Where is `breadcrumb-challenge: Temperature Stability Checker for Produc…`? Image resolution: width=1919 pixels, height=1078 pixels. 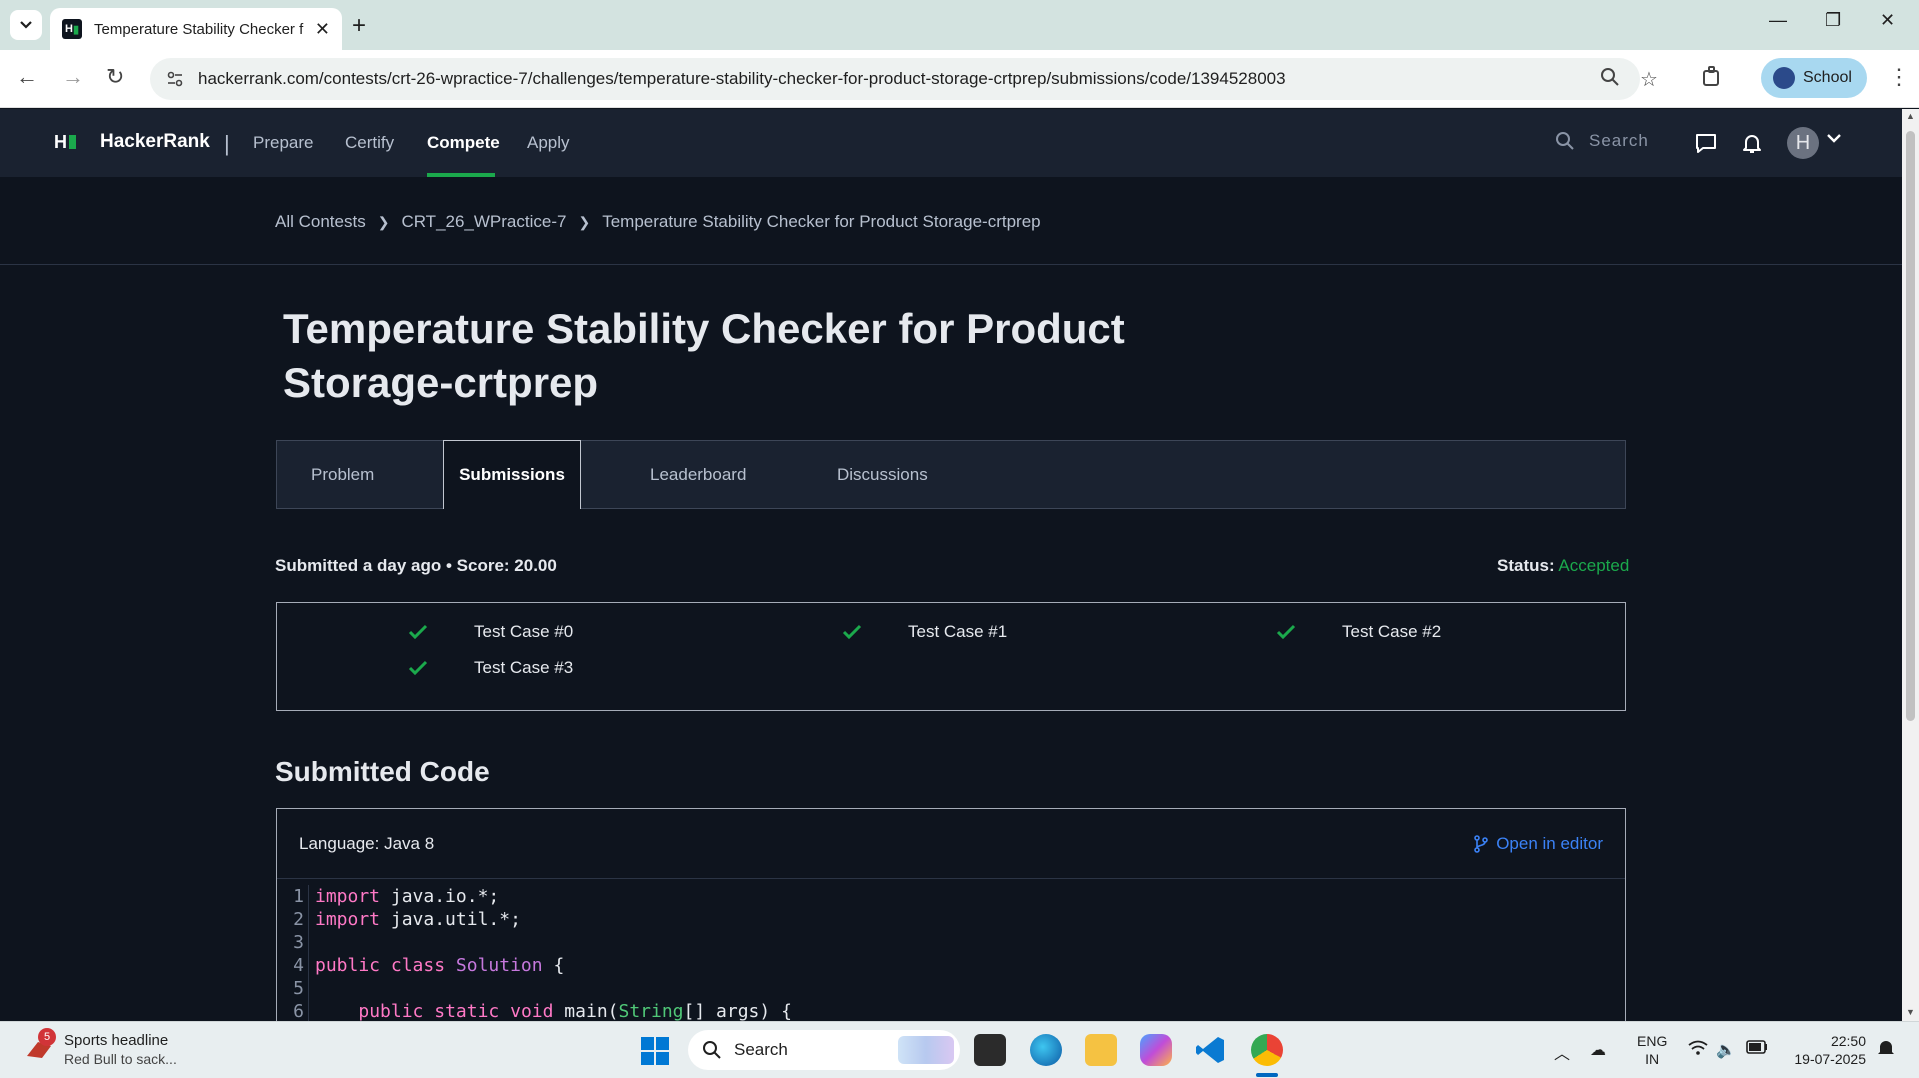 breadcrumb-challenge: Temperature Stability Checker for Produc… is located at coordinates (821, 222).